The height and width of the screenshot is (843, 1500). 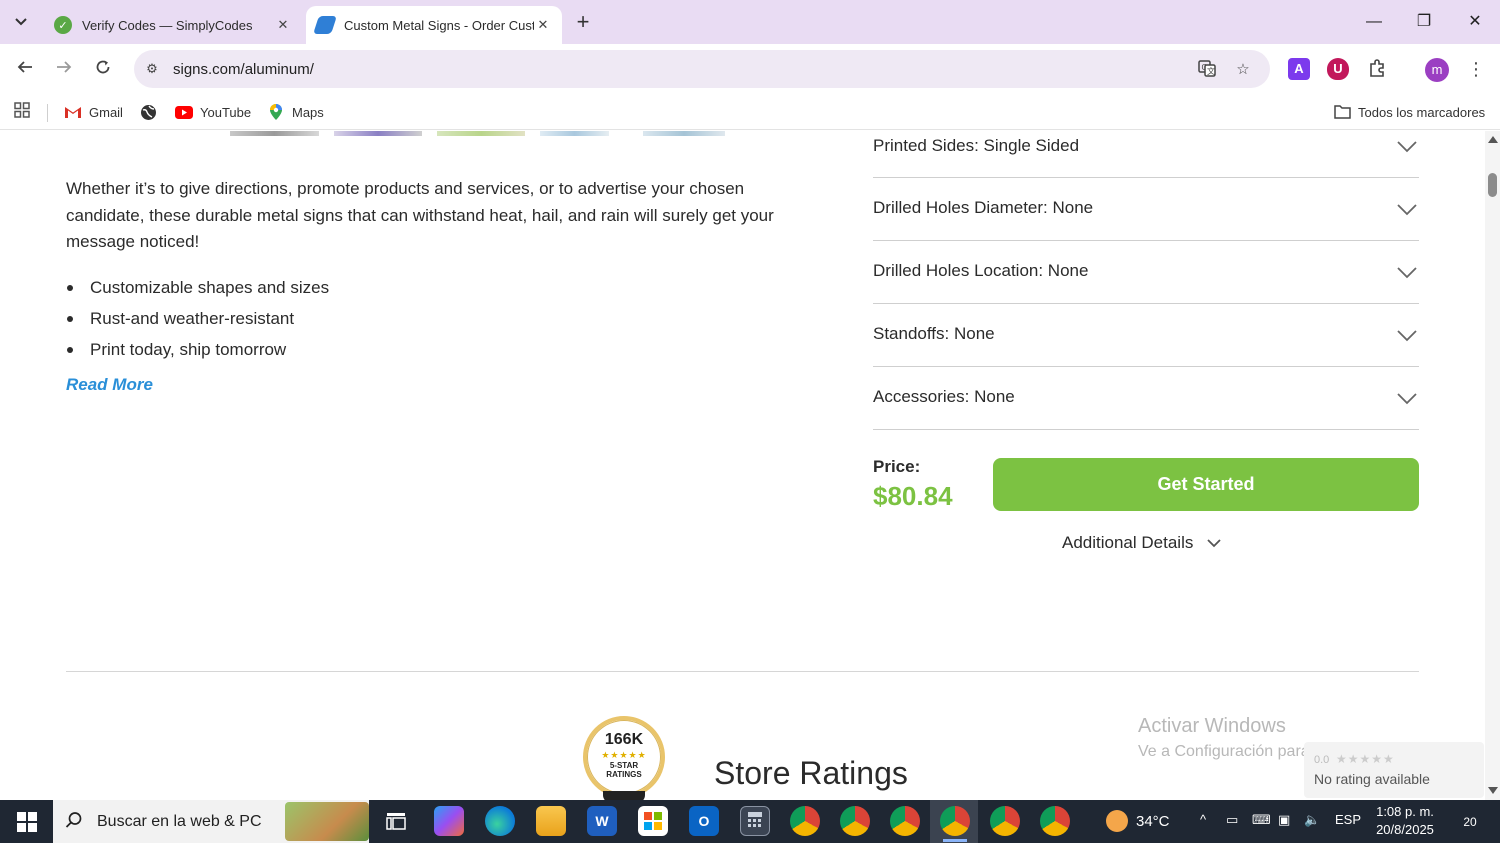 I want to click on scroll-up-icon, so click(x=1493, y=139).